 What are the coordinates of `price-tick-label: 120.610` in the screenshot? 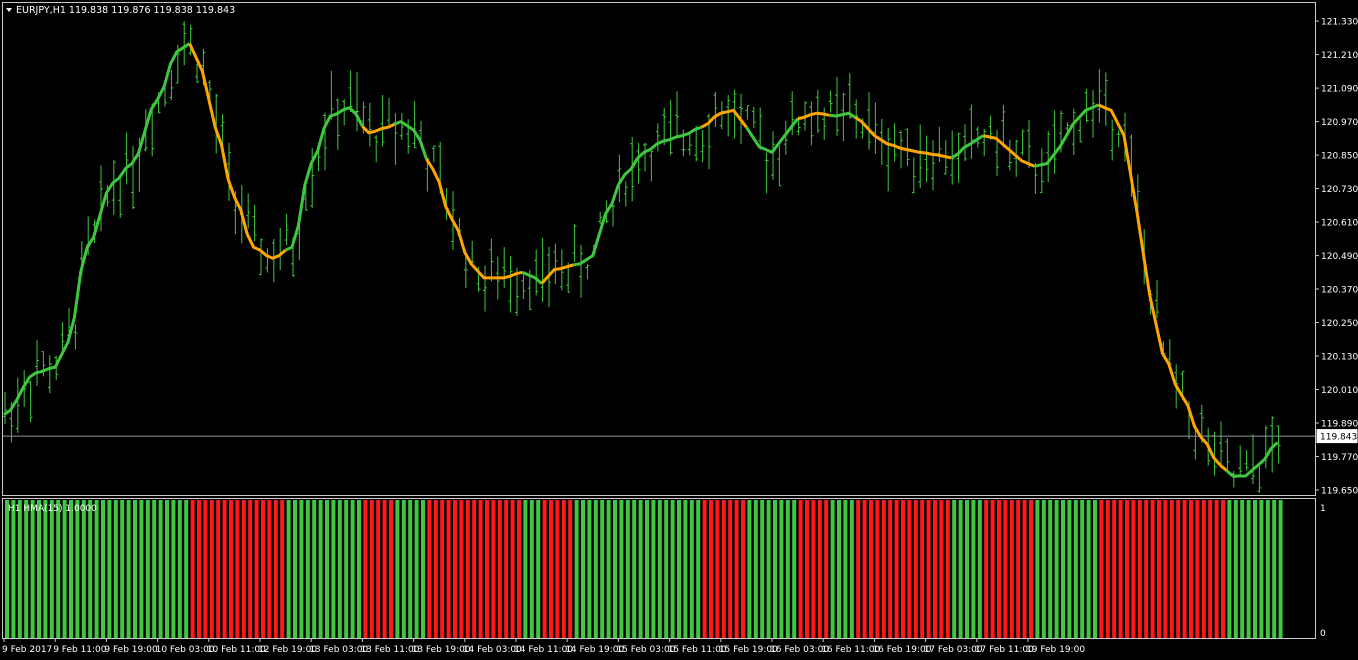 It's located at (1339, 224).